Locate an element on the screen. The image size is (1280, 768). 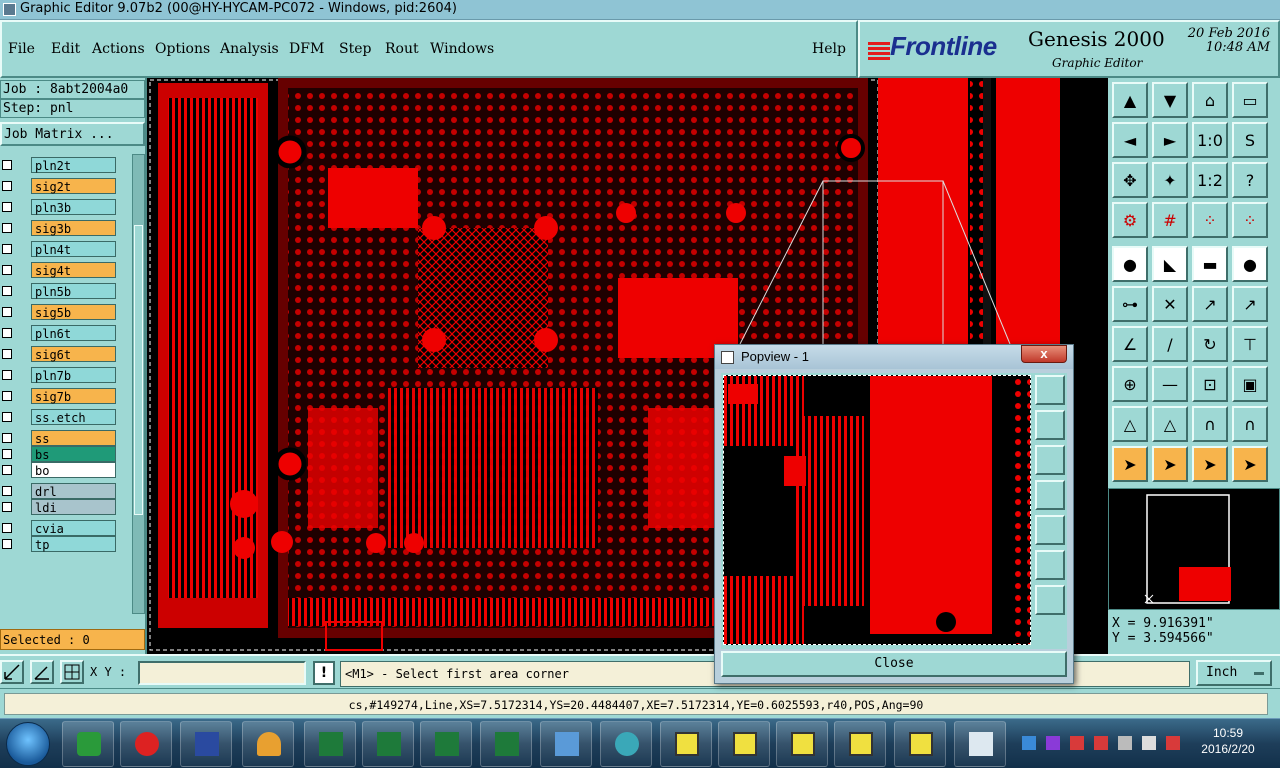
layer-row: pln6t is located at coordinates (58, 333).